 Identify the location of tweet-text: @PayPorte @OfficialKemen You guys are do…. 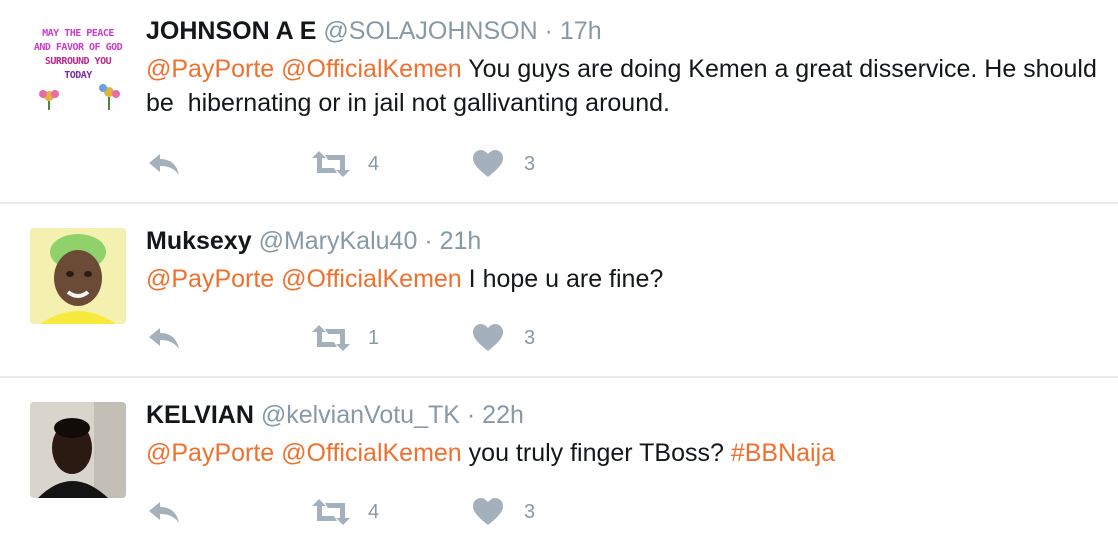
(631, 86).